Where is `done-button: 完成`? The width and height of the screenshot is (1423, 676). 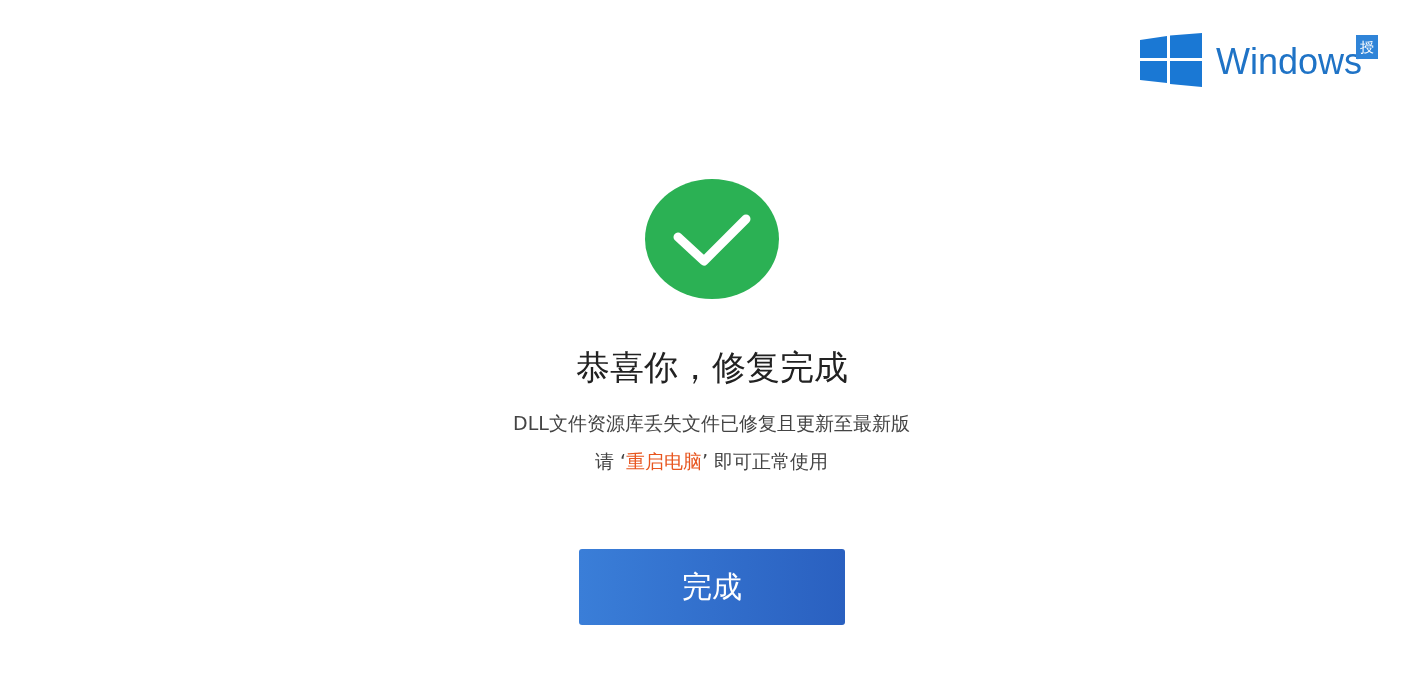 done-button: 完成 is located at coordinates (711, 587).